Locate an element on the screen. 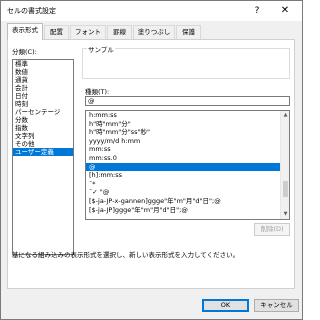 This screenshot has width=320, height=320. type-input: @ is located at coordinates (187, 101).